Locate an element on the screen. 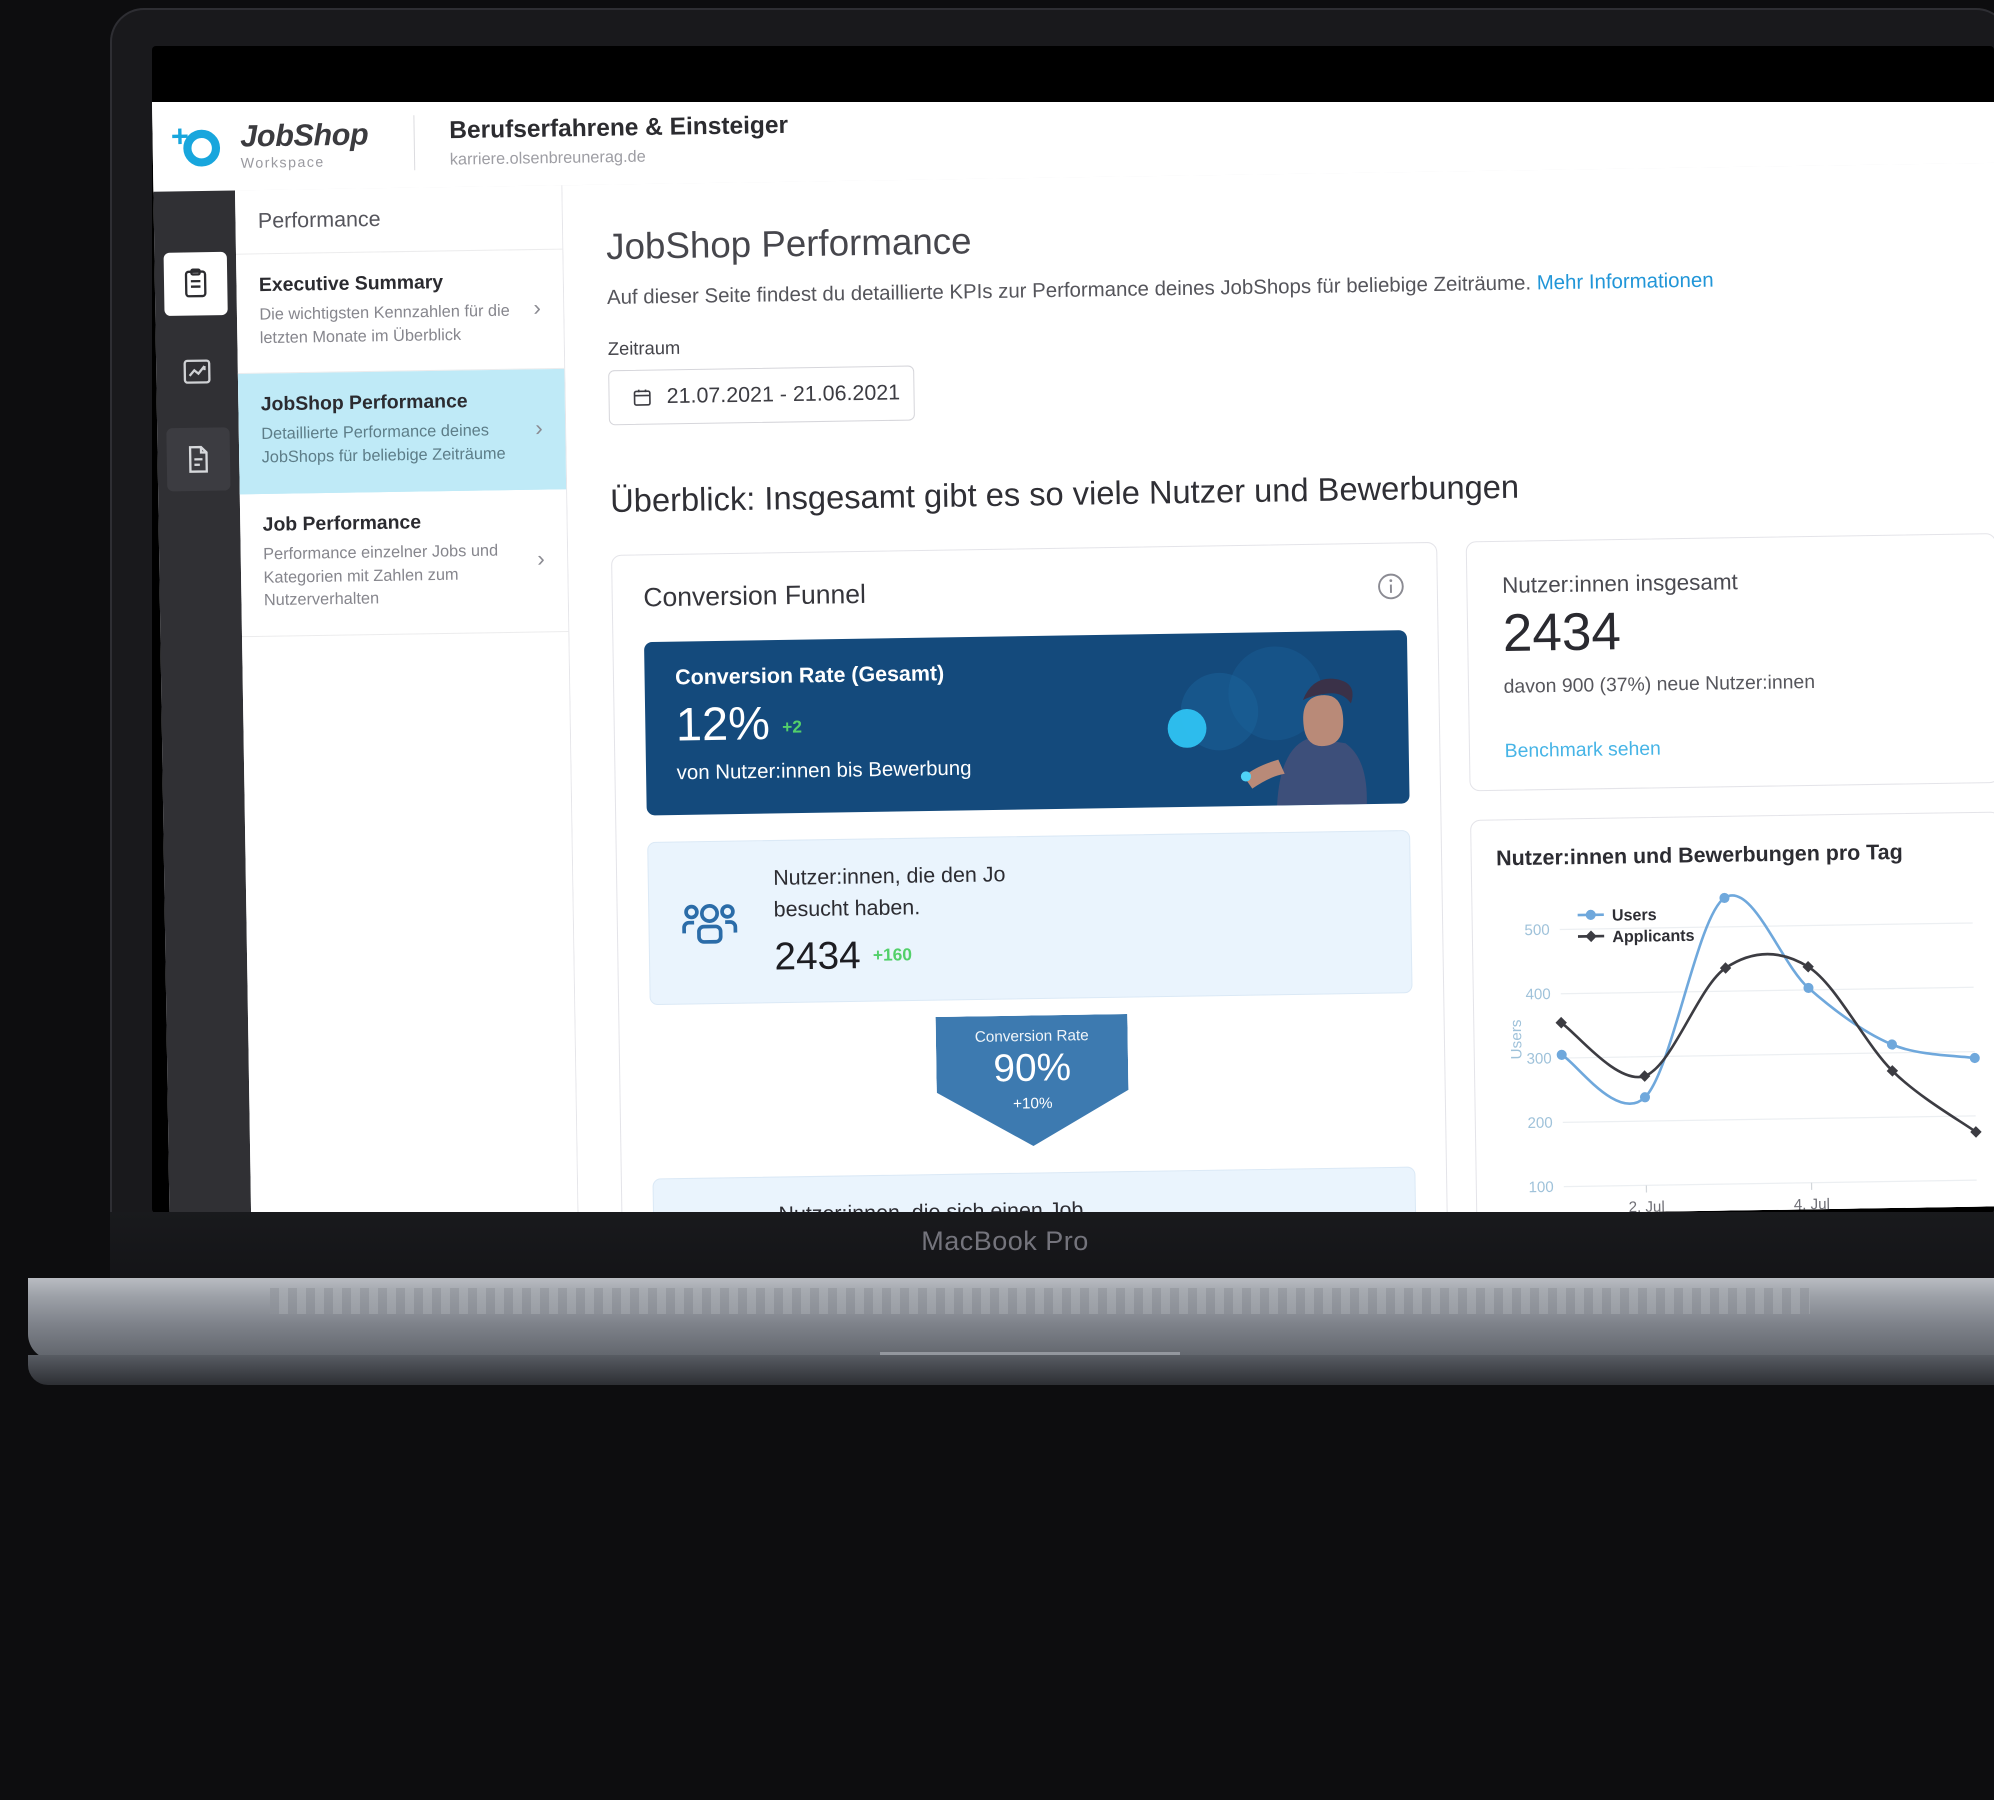  svg-text: 200 is located at coordinates (1539, 1124).